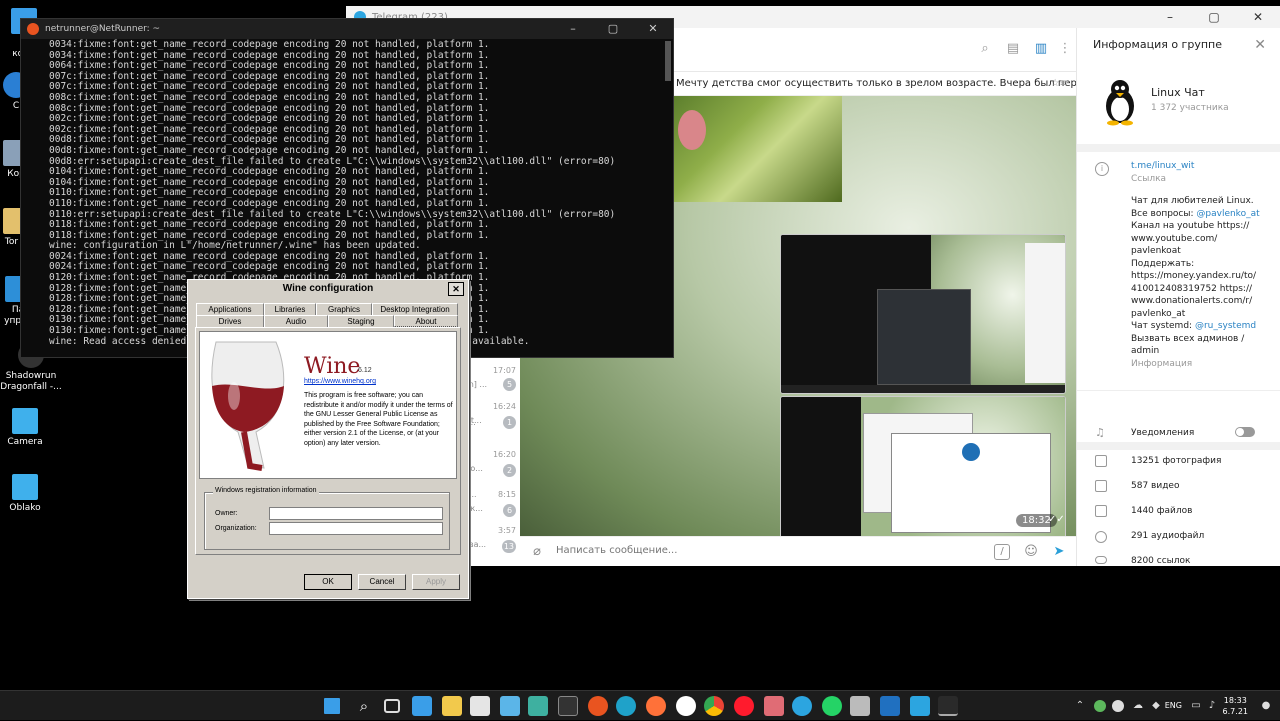 The height and width of the screenshot is (721, 1280). Describe the element at coordinates (626, 706) in the screenshot. I see `edge-icon` at that location.